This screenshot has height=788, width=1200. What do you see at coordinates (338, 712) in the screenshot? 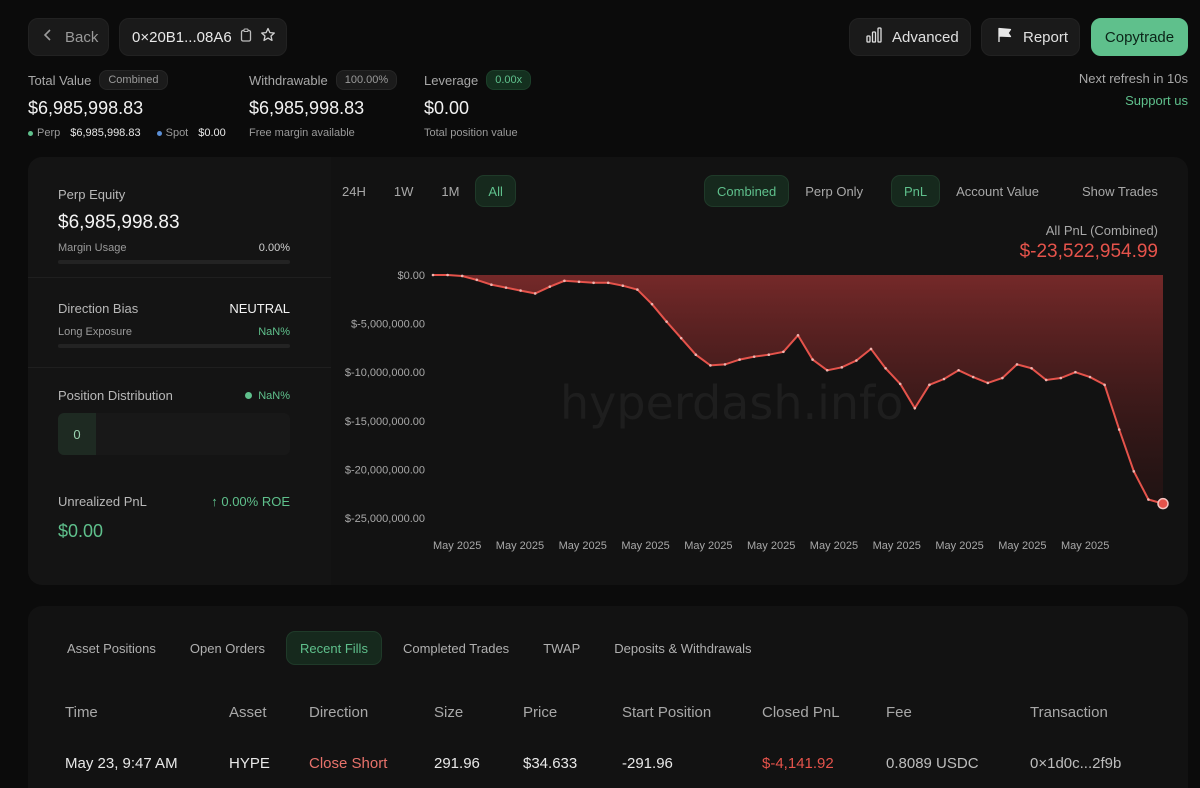
I see `col-direction: Direction` at bounding box center [338, 712].